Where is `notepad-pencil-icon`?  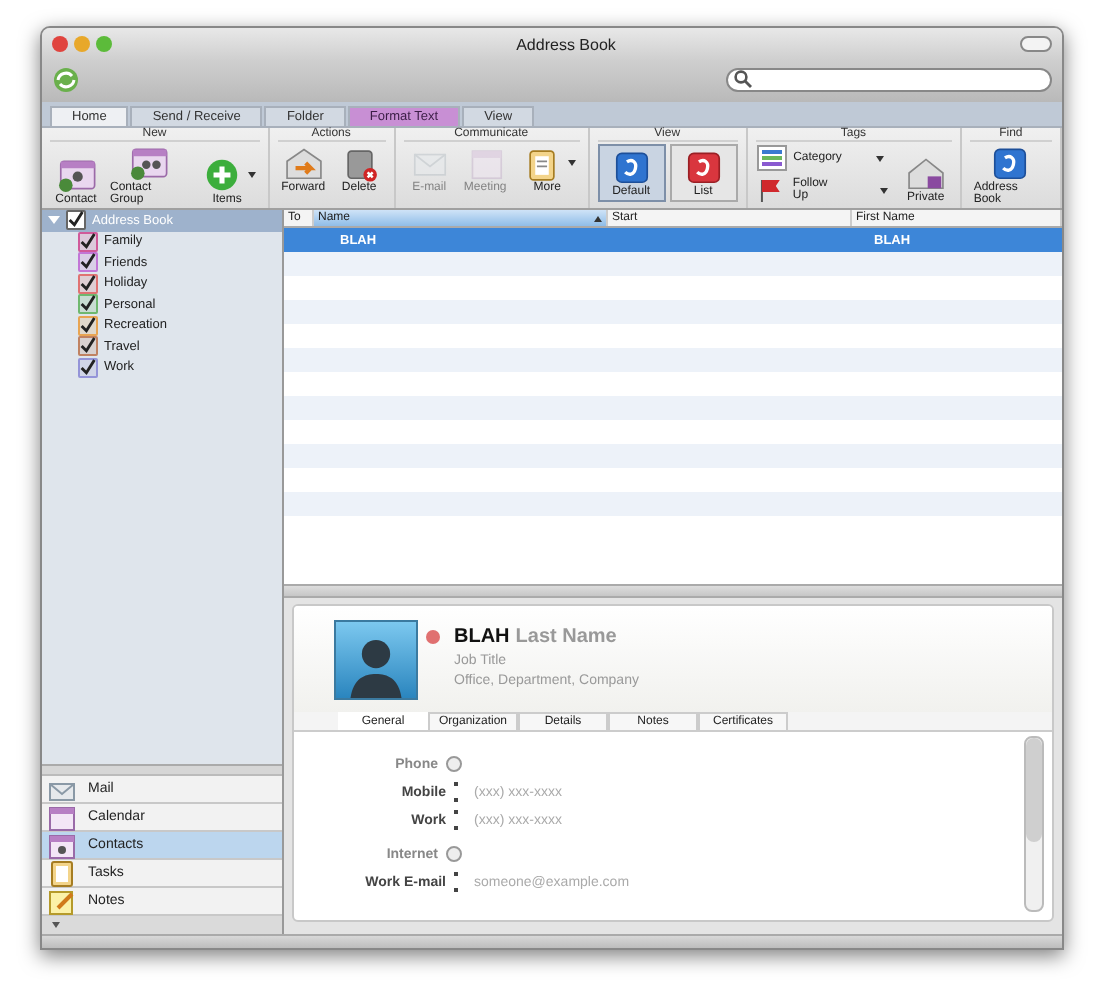
notepad-pencil-icon is located at coordinates (62, 901).